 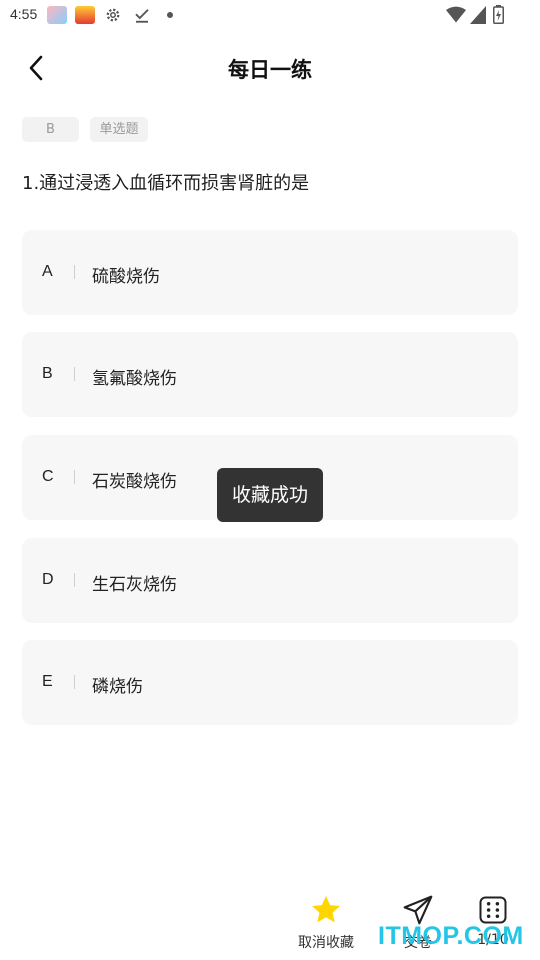 What do you see at coordinates (50, 129) in the screenshot?
I see `answer-tag: B` at bounding box center [50, 129].